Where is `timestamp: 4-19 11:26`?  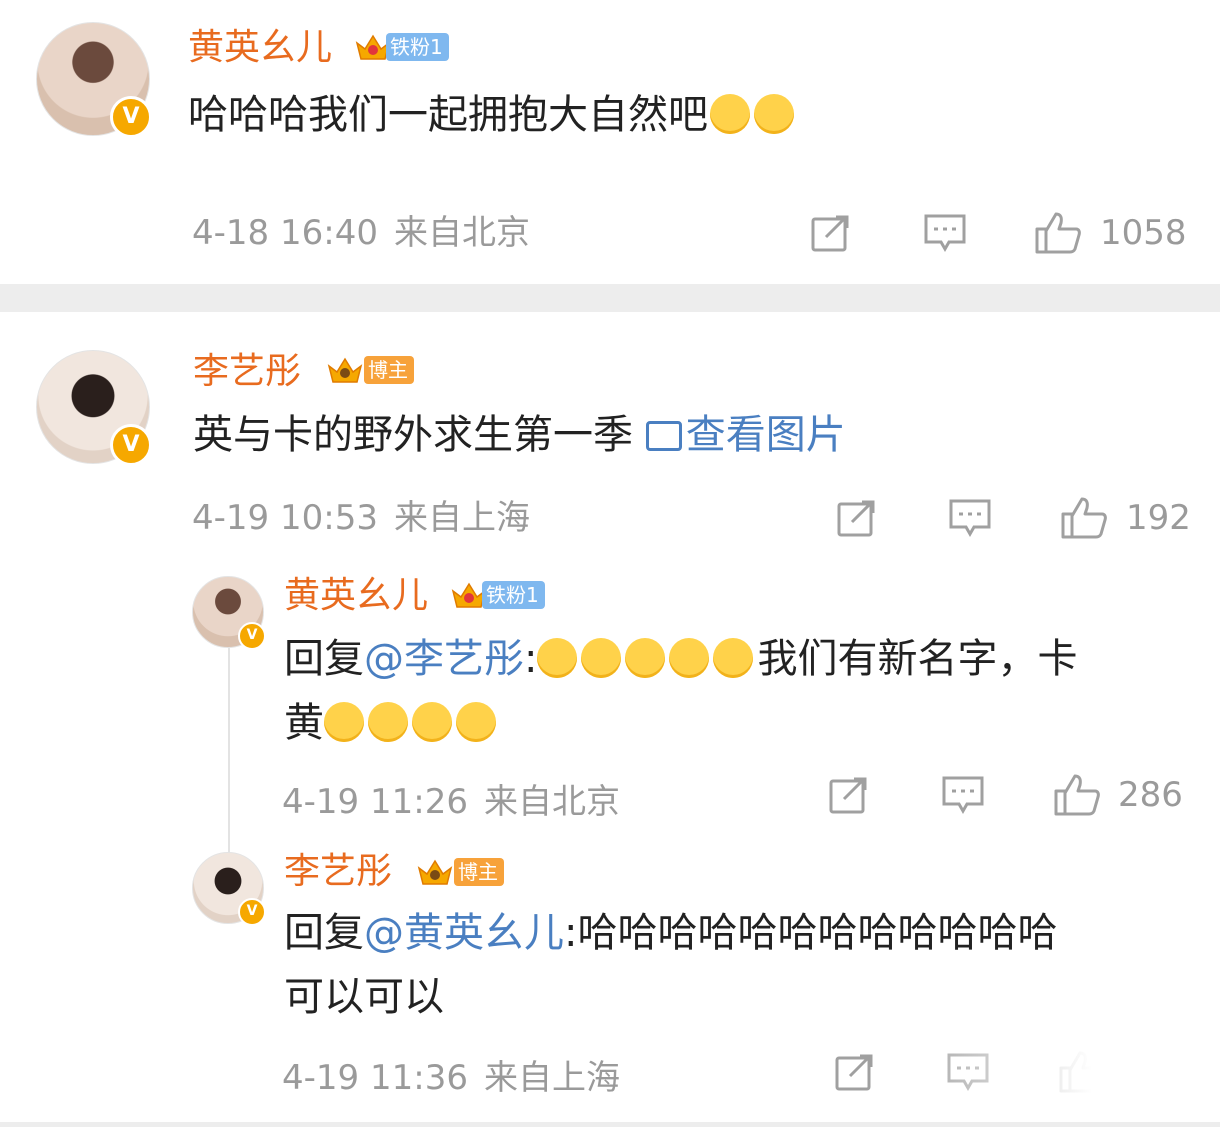 timestamp: 4-19 11:26 is located at coordinates (375, 802).